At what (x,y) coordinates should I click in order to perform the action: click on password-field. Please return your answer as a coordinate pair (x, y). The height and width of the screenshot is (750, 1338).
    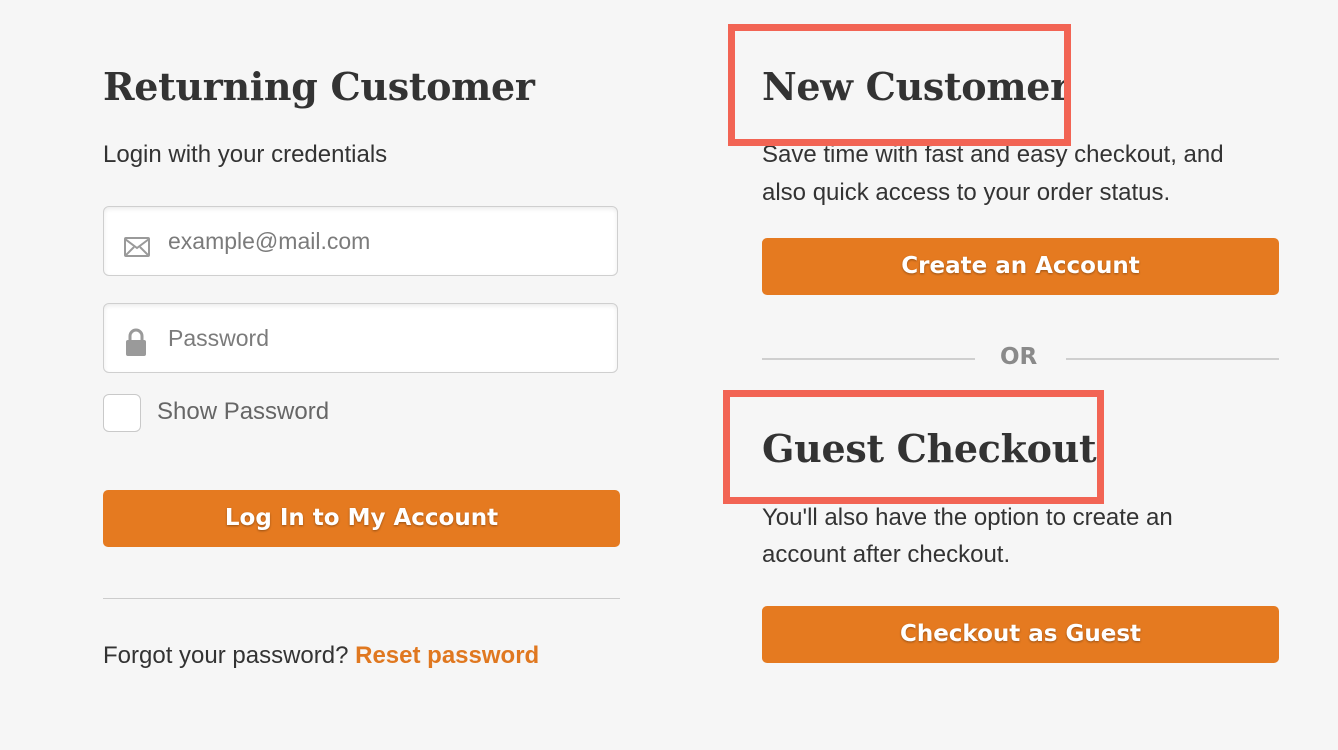
    Looking at the image, I should click on (360, 338).